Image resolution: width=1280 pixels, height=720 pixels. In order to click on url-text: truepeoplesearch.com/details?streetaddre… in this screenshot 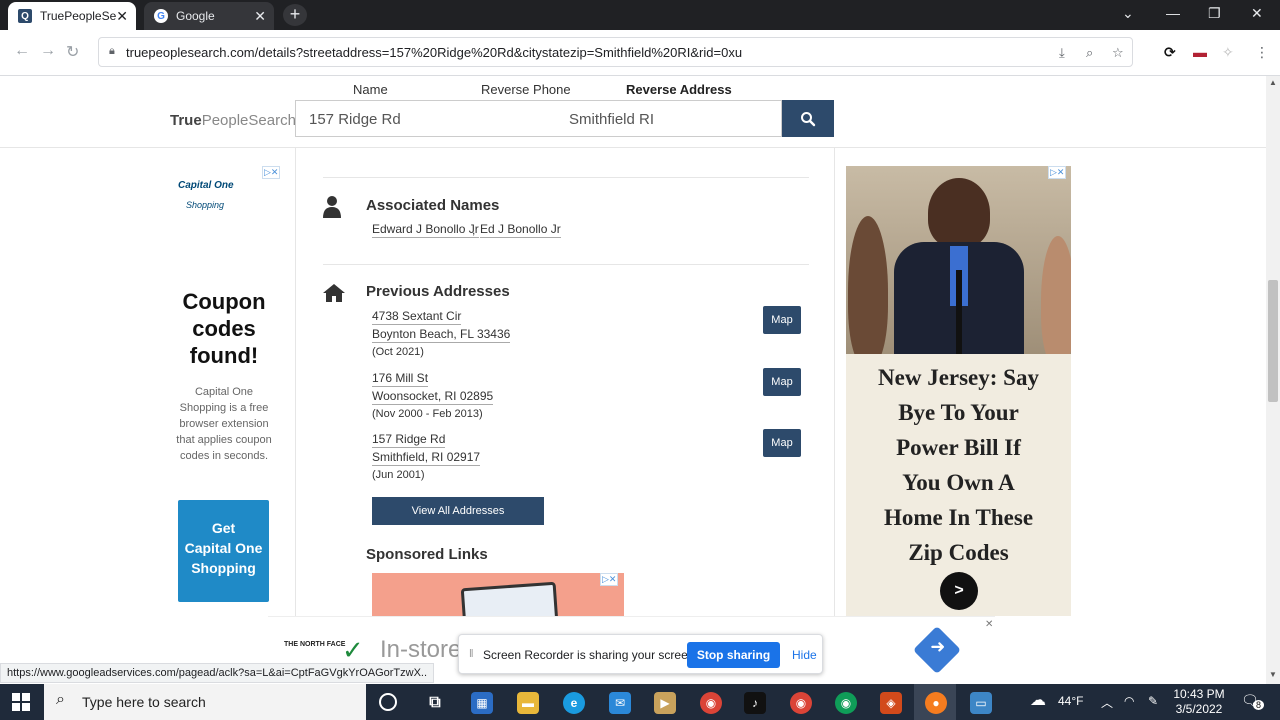, I will do `click(434, 52)`.